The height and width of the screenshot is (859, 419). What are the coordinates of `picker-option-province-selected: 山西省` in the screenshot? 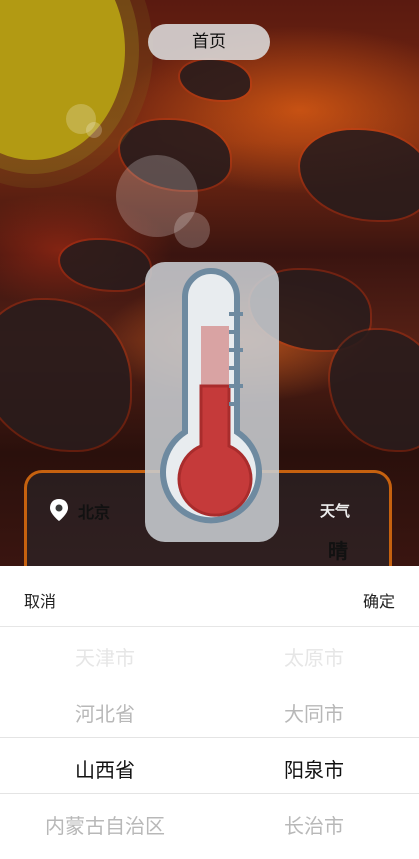 It's located at (105, 768).